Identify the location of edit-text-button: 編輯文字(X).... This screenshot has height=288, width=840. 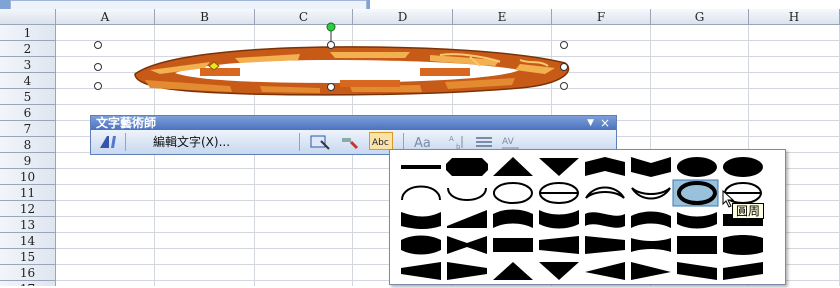
(191, 142).